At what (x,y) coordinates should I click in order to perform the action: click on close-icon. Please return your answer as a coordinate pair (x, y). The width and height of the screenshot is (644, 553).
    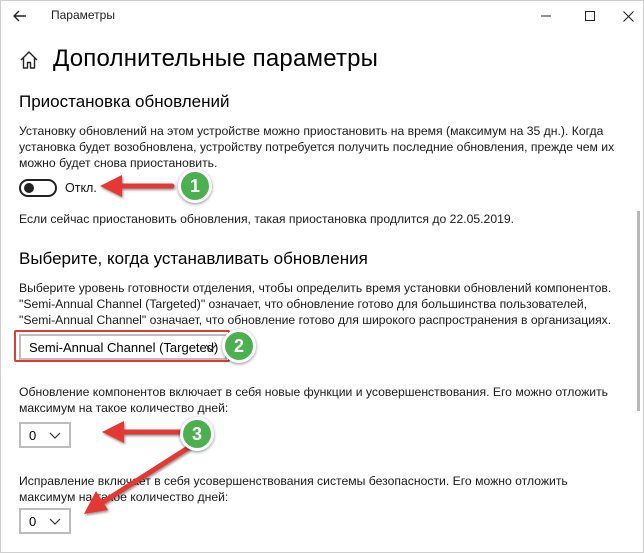
    Looking at the image, I should click on (628, 16).